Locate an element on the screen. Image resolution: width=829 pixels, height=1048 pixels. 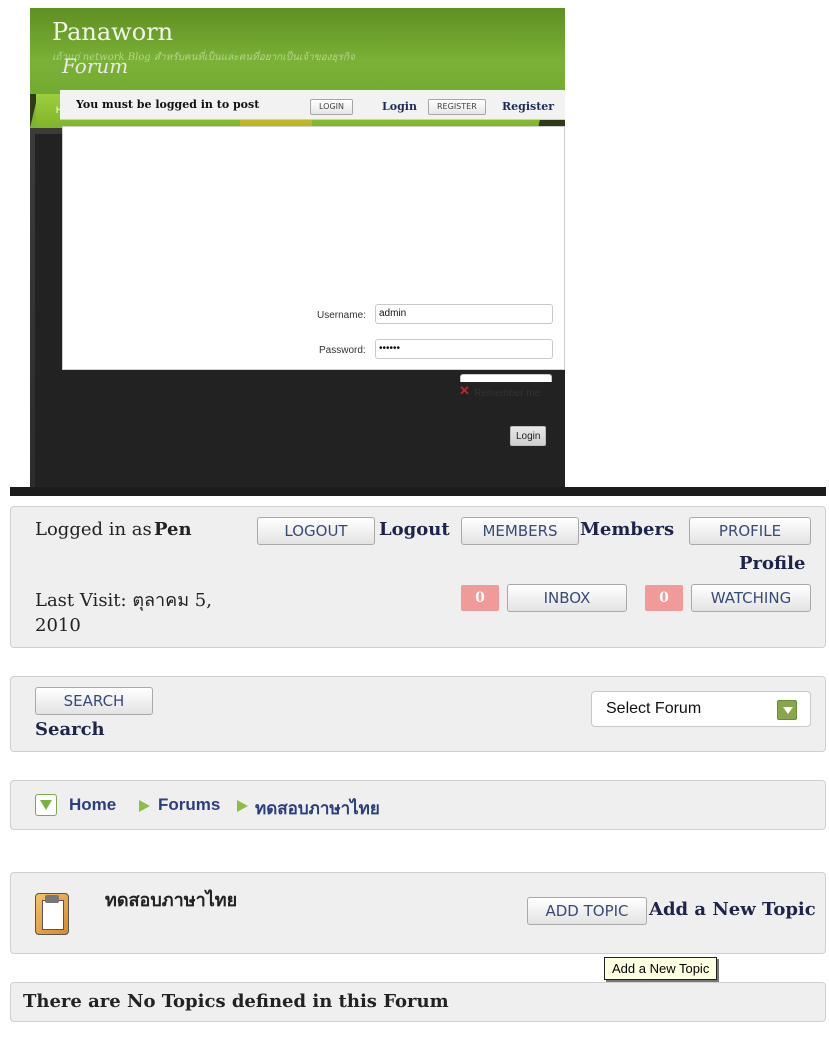
watching-button: WATCHING is located at coordinates (751, 598).